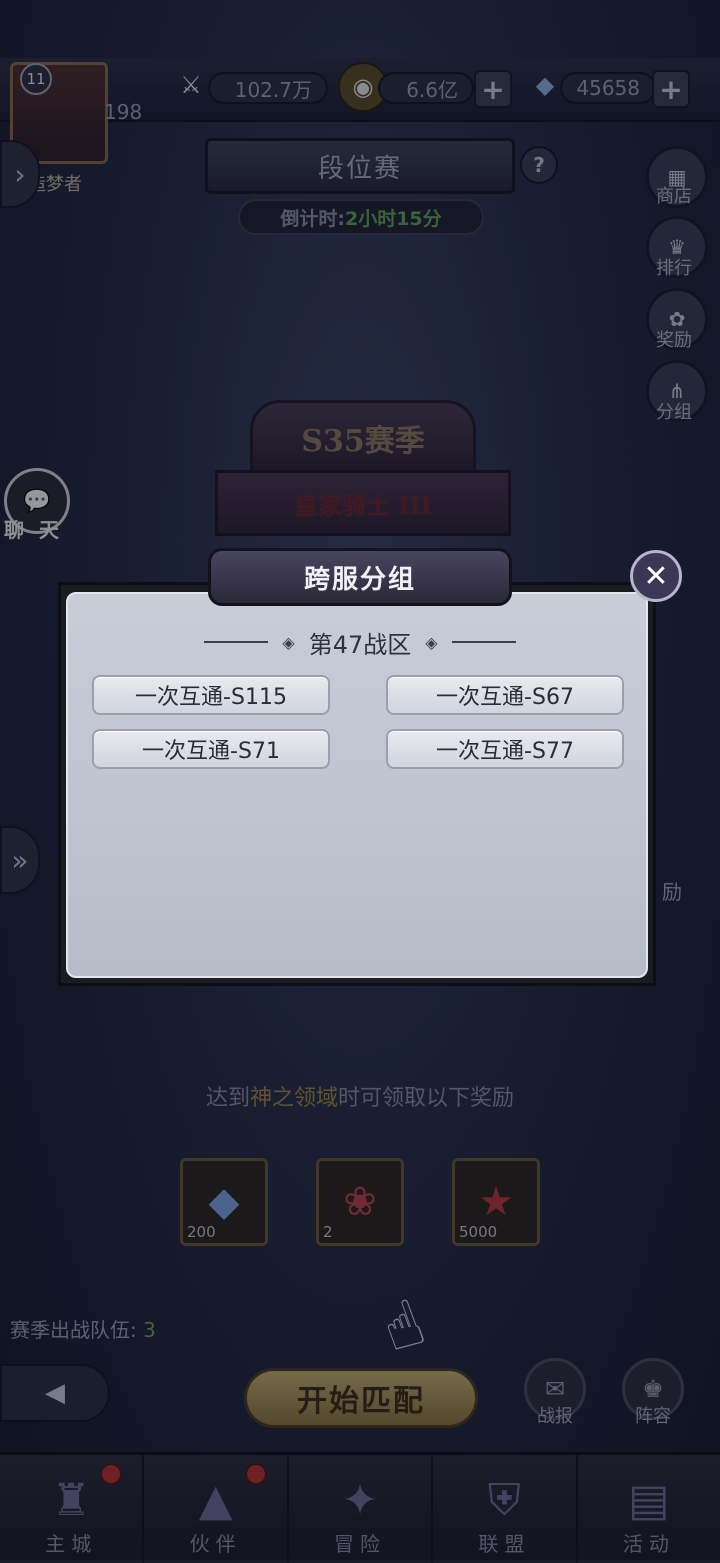 This screenshot has height=1563, width=720. I want to click on server-button: 一次互通-S67, so click(505, 695).